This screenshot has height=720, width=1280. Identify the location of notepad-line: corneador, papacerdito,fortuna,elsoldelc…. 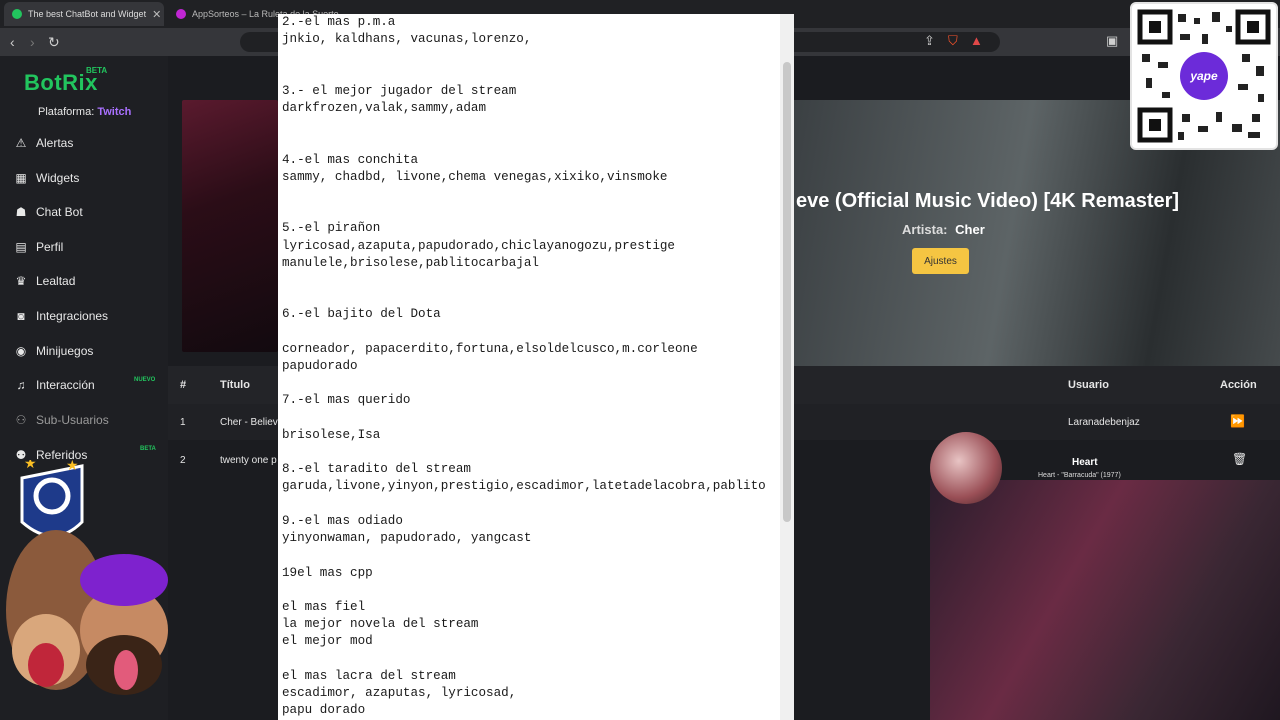
(490, 348).